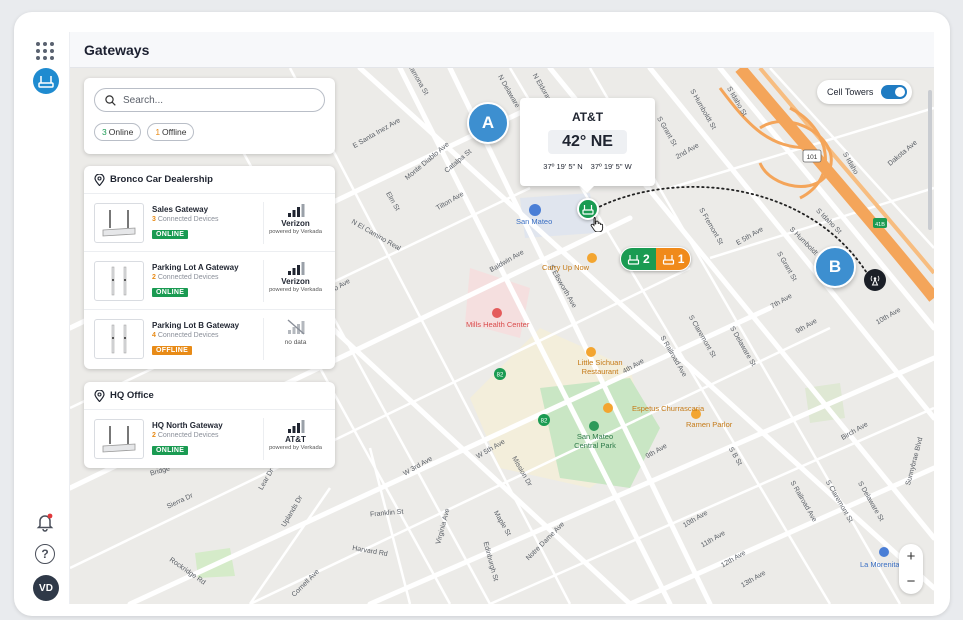  Describe the element at coordinates (117, 49) in the screenshot. I see `page-title: Gateways` at that location.